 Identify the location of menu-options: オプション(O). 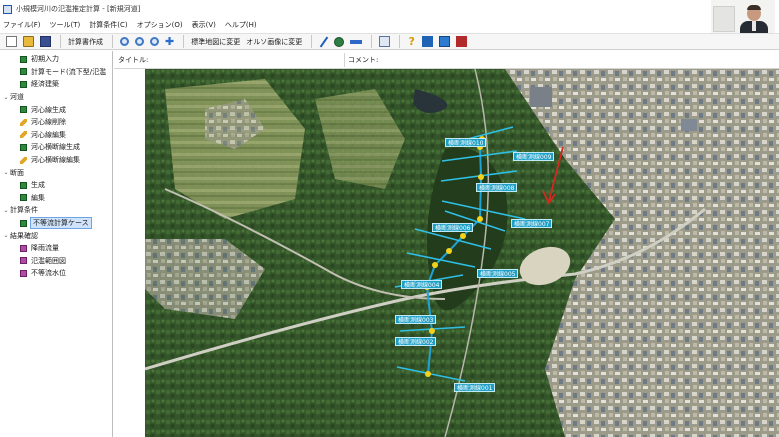
(160, 25).